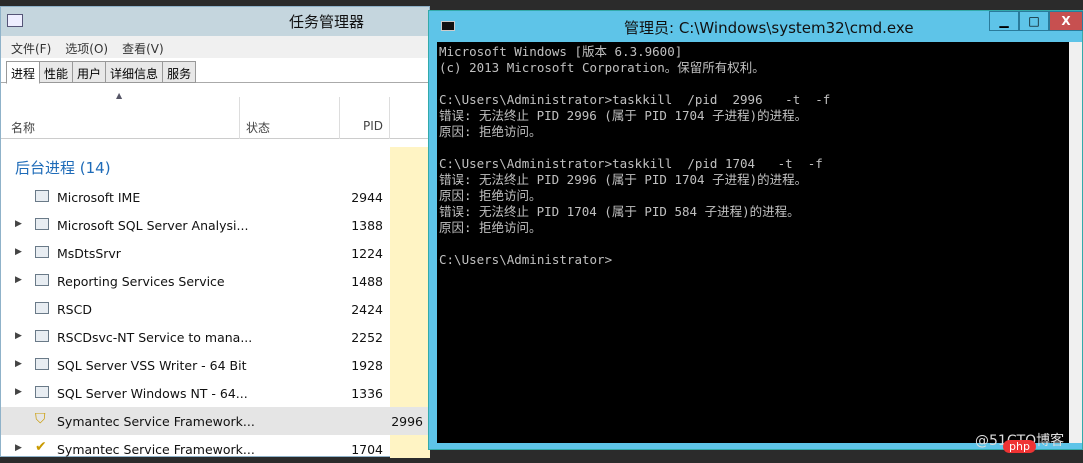 This screenshot has width=1083, height=463. I want to click on window-title: 任务管理器, so click(327, 22).